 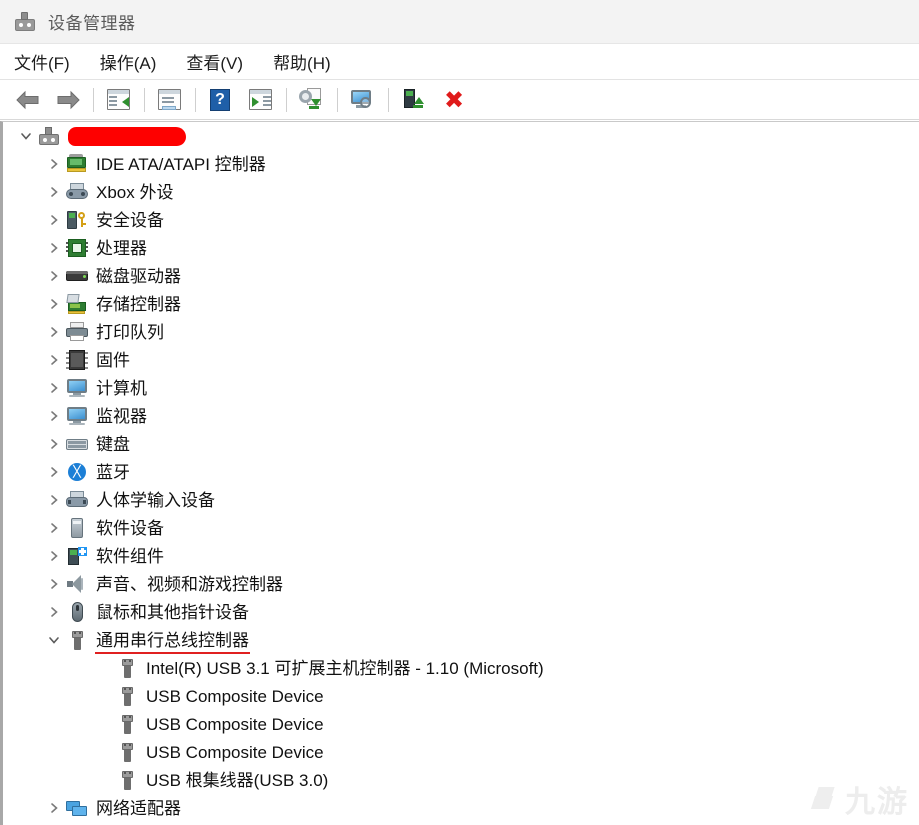 I want to click on tree-node-label: 处理器, so click(x=121, y=248).